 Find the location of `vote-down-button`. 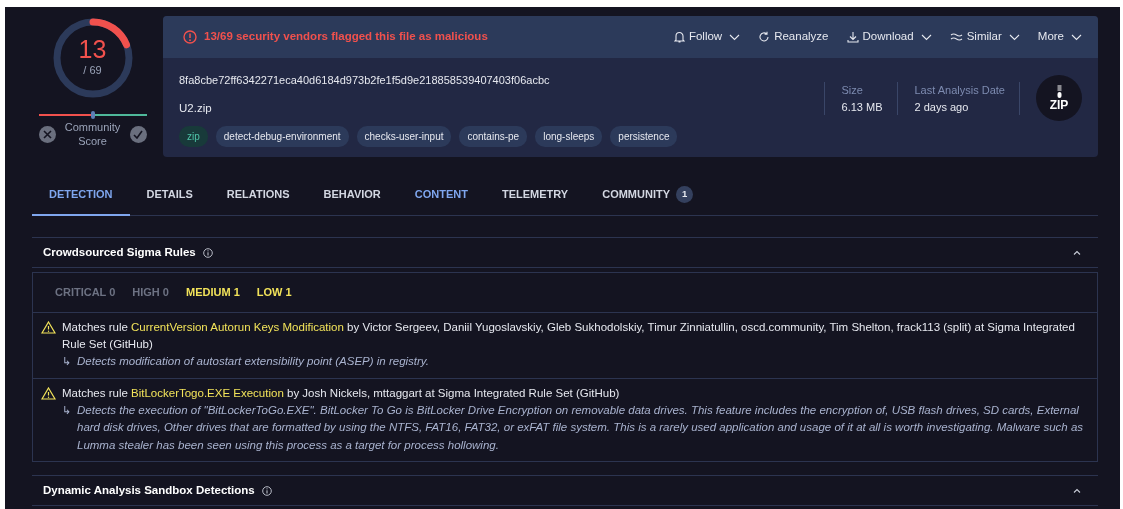

vote-down-button is located at coordinates (47, 135).